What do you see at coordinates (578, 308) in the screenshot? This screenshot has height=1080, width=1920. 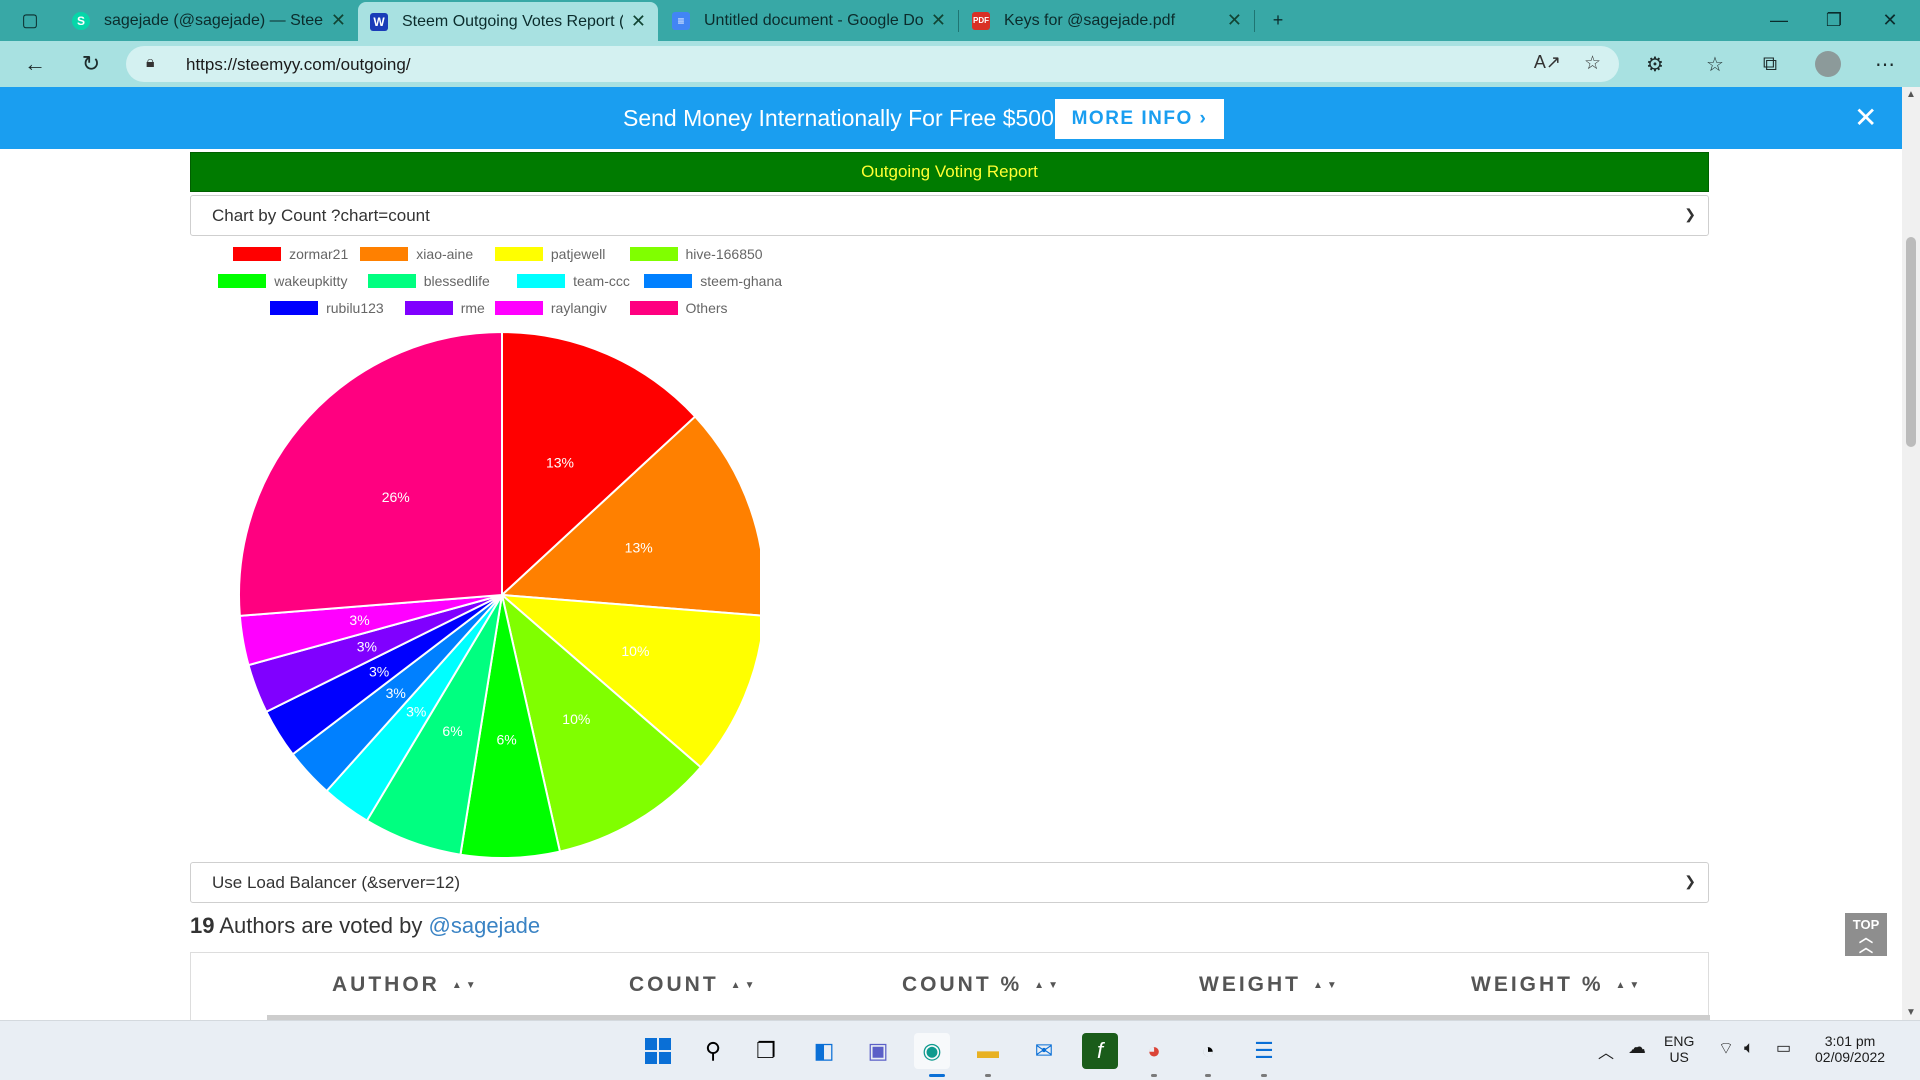 I see `legend-label: raylangiv` at bounding box center [578, 308].